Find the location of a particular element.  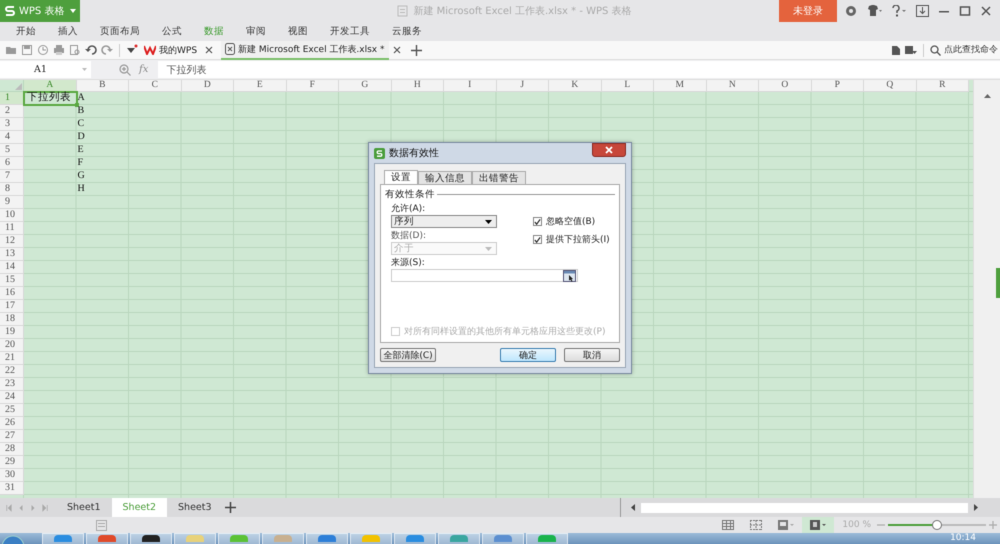

row-header: 12 is located at coordinates (12, 241).